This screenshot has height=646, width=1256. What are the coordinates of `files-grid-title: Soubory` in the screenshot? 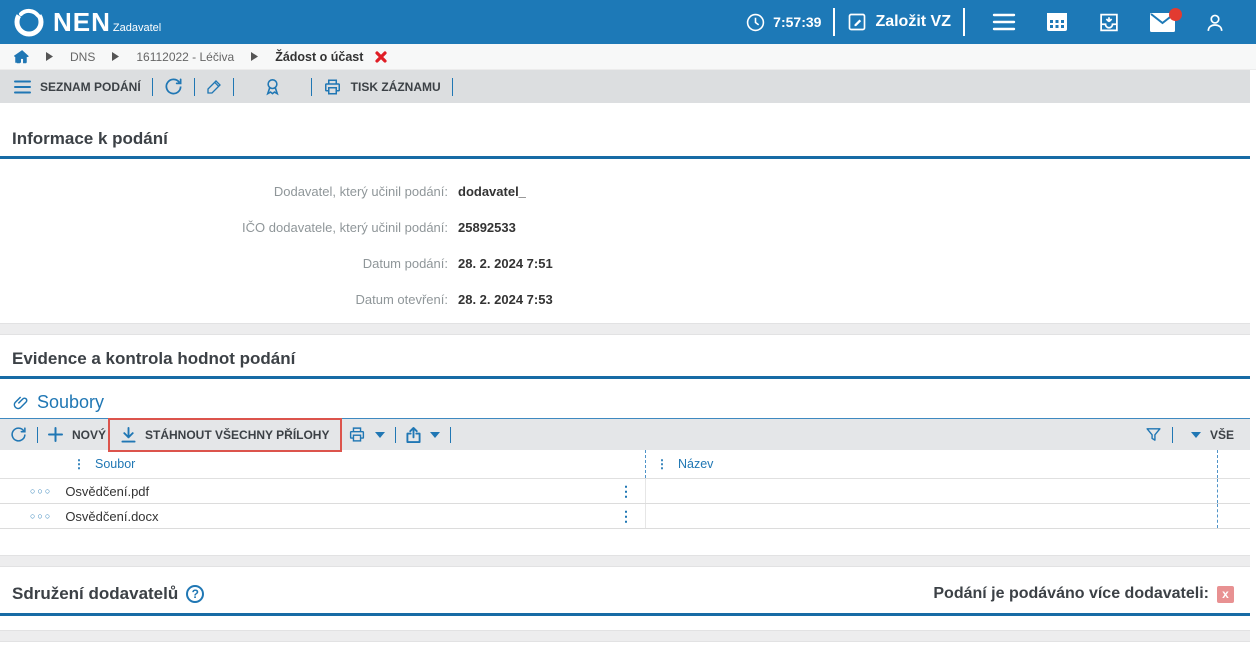 It's located at (71, 402).